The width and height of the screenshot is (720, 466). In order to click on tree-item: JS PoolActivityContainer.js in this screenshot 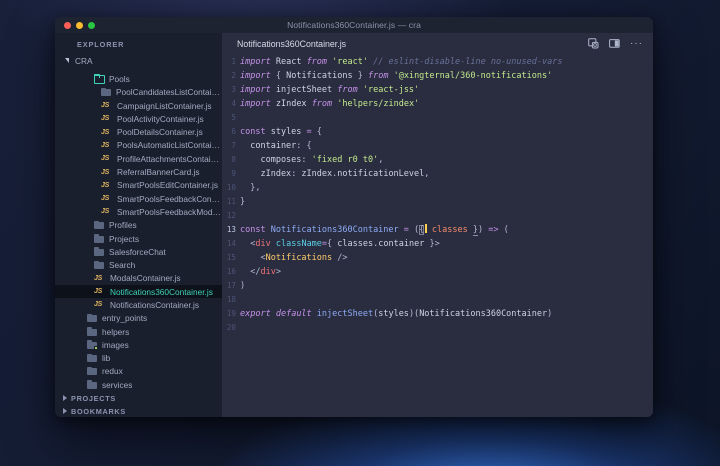, I will do `click(138, 118)`.